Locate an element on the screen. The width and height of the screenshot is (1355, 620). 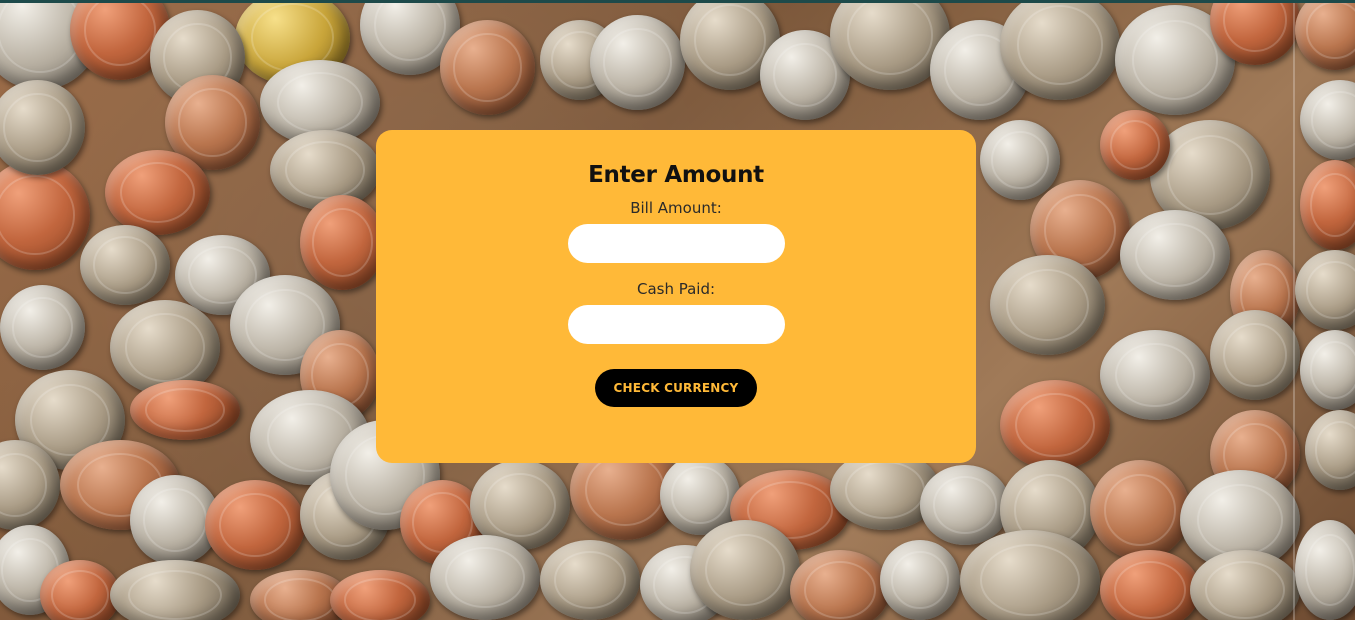
check-currency-button: CHECK CURRENCY is located at coordinates (676, 388).